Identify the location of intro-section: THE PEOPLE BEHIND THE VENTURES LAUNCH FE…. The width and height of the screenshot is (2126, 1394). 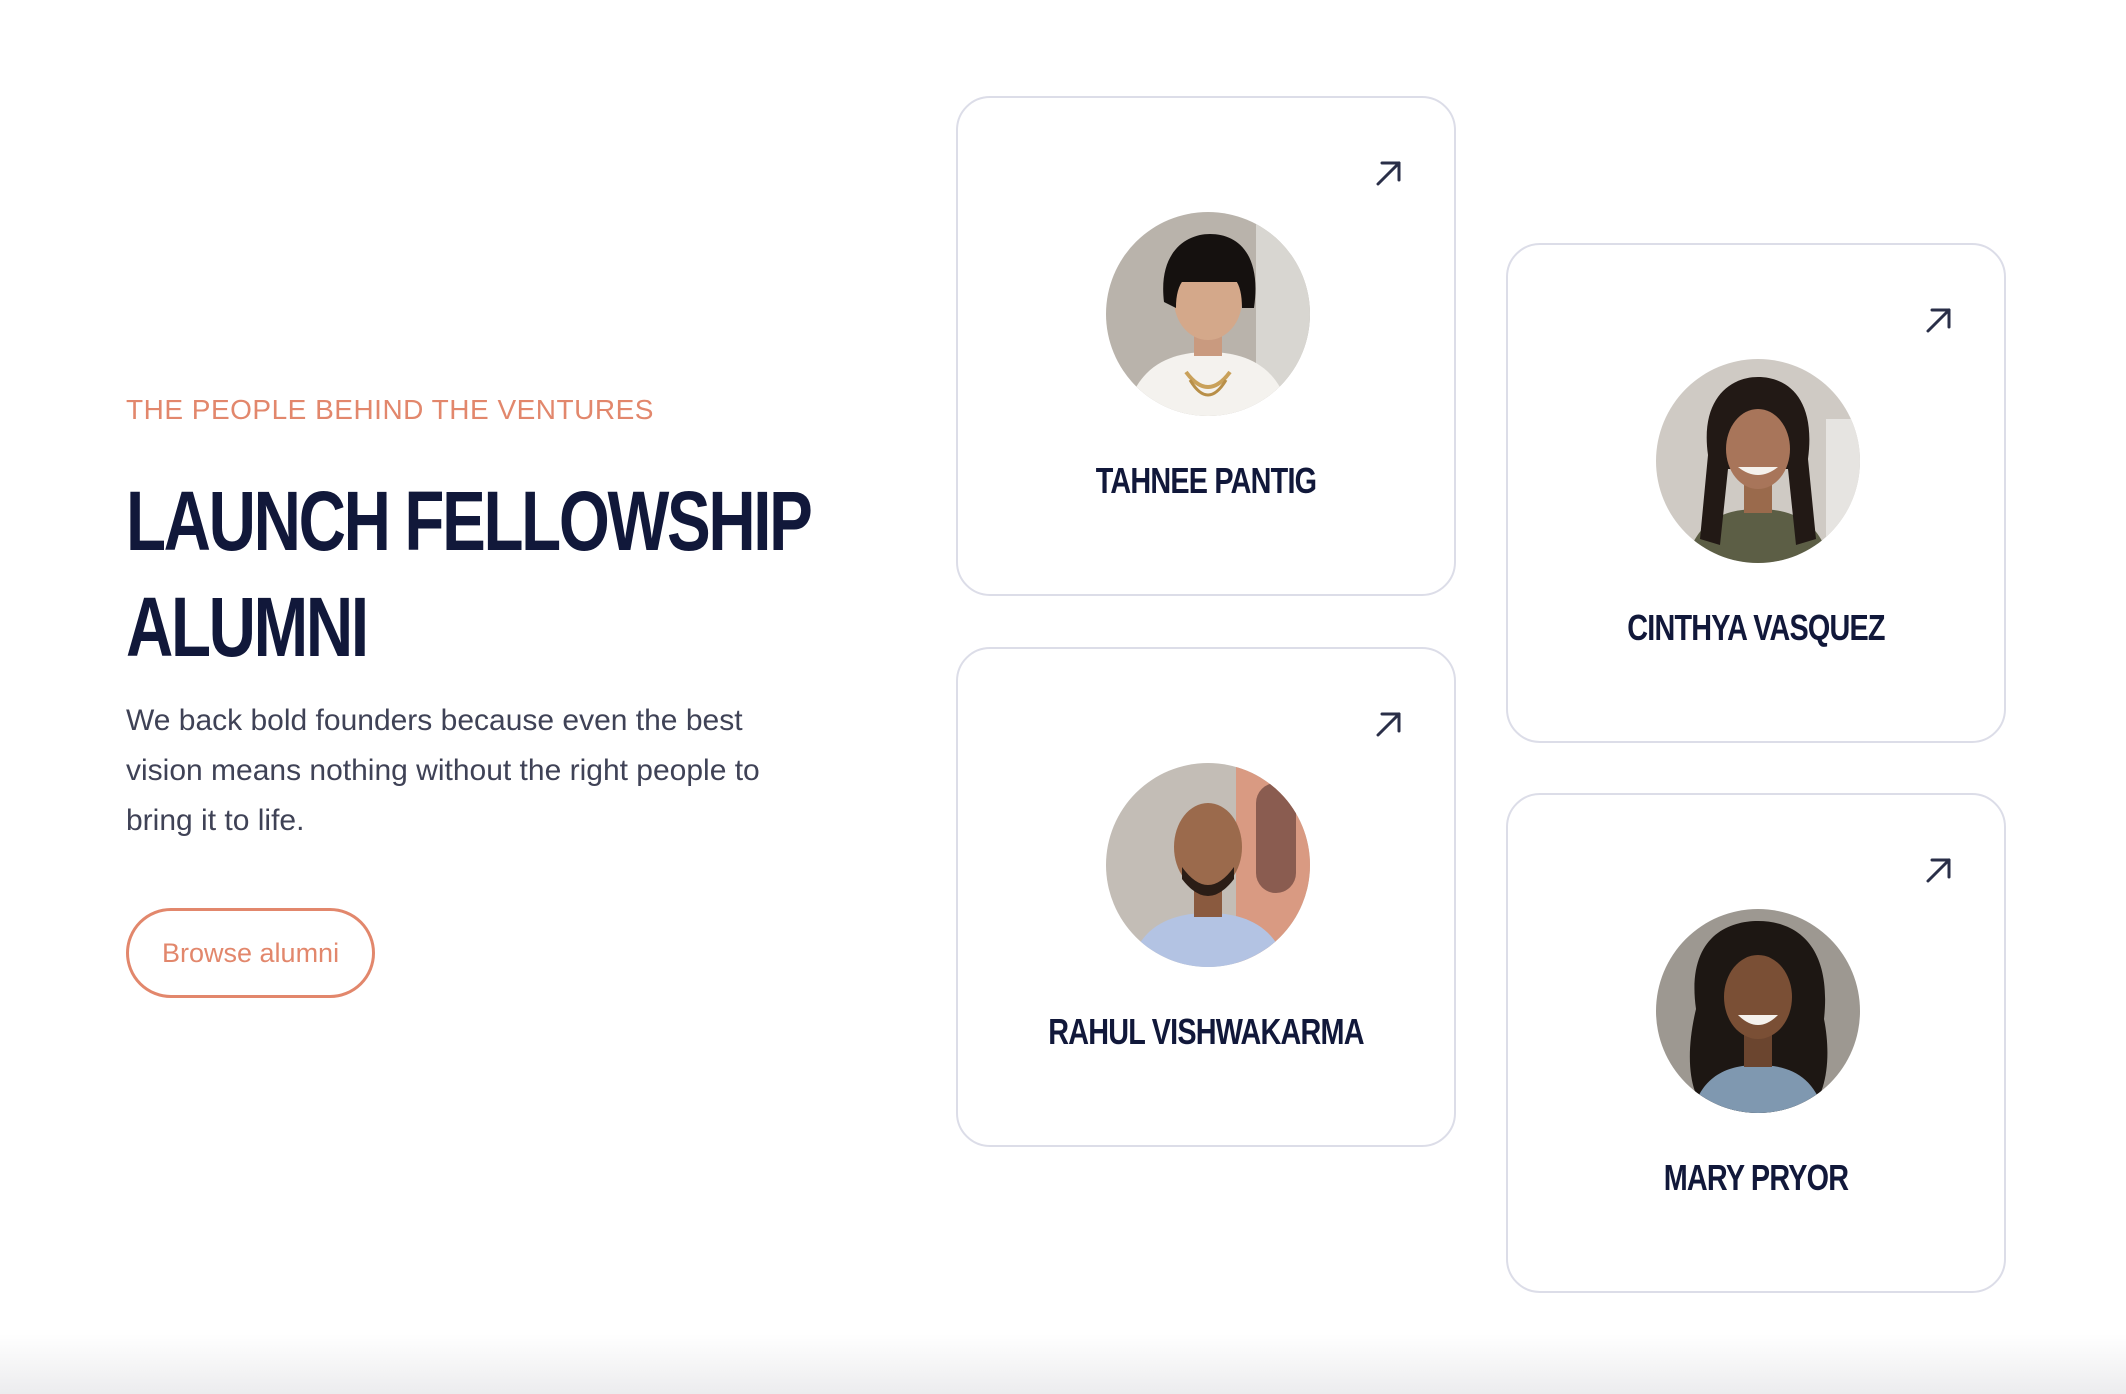
(486, 694).